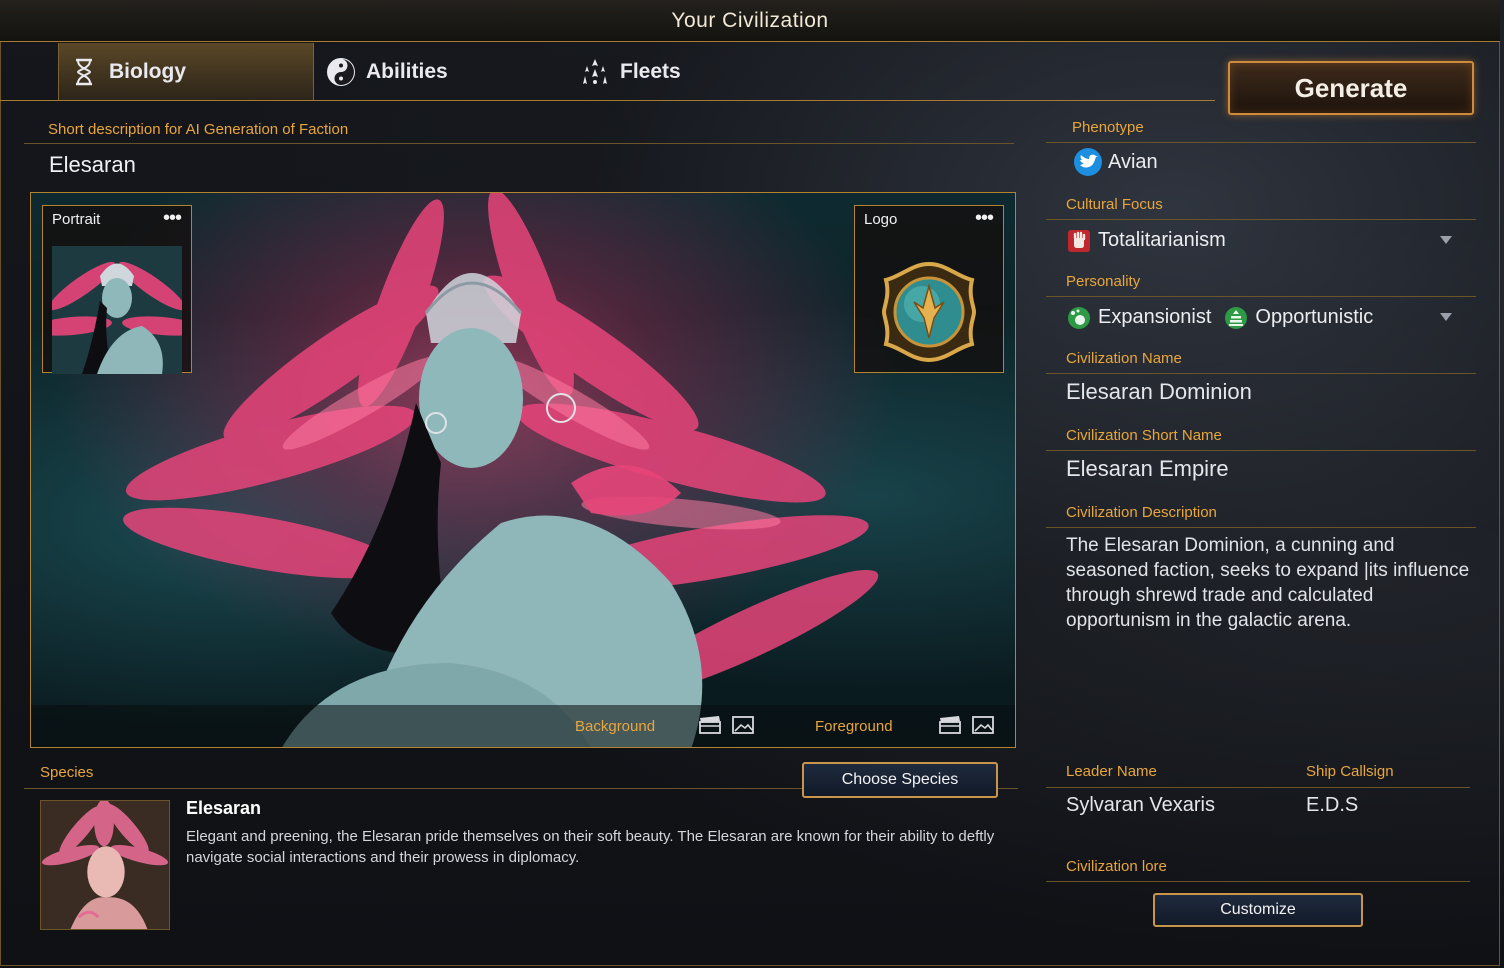 Image resolution: width=1504 pixels, height=968 pixels. Describe the element at coordinates (84, 72) in the screenshot. I see `dna-hourglass-icon` at that location.